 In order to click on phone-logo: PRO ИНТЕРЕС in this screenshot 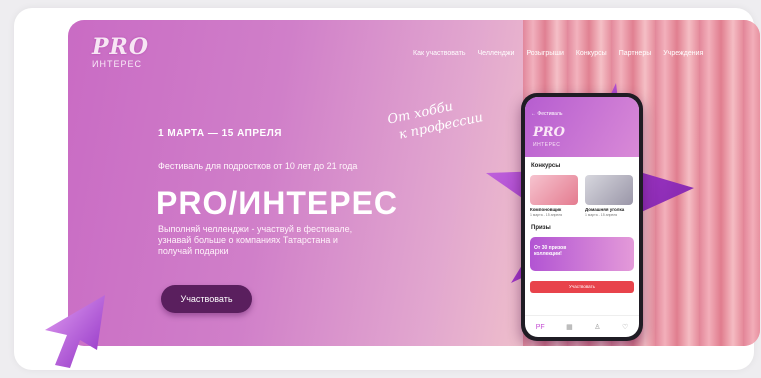, I will do `click(549, 138)`.